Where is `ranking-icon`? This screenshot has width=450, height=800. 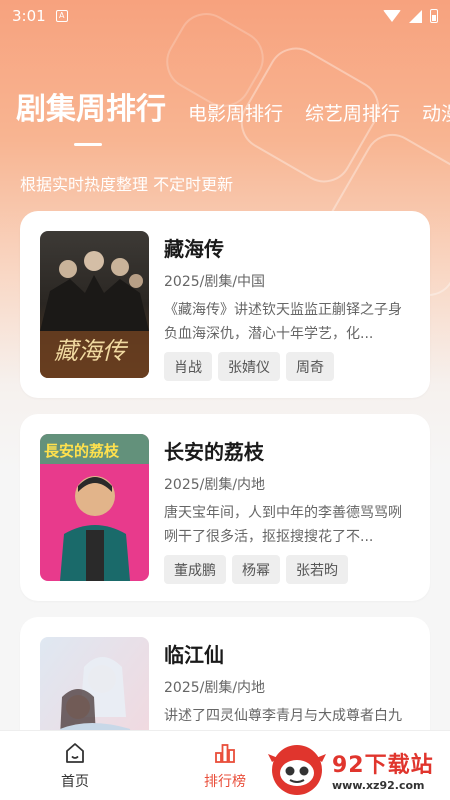 ranking-icon is located at coordinates (225, 753).